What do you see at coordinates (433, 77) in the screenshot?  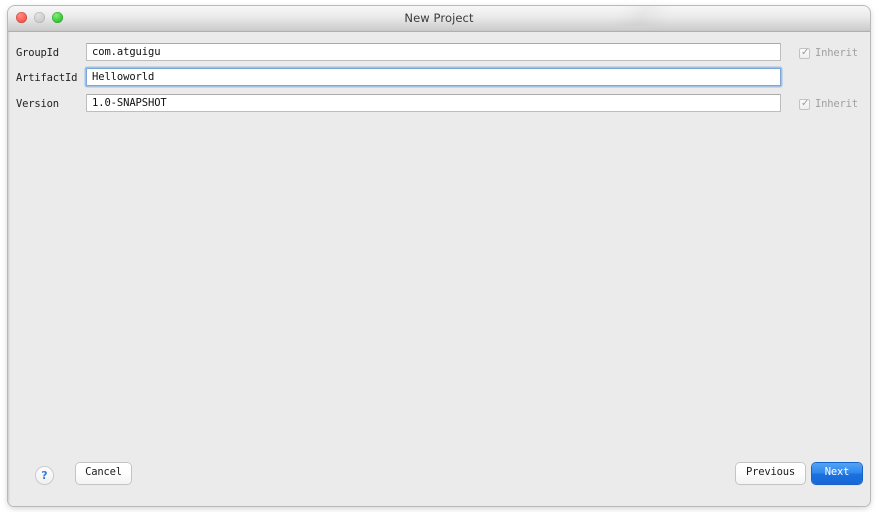 I see `artifactid-input` at bounding box center [433, 77].